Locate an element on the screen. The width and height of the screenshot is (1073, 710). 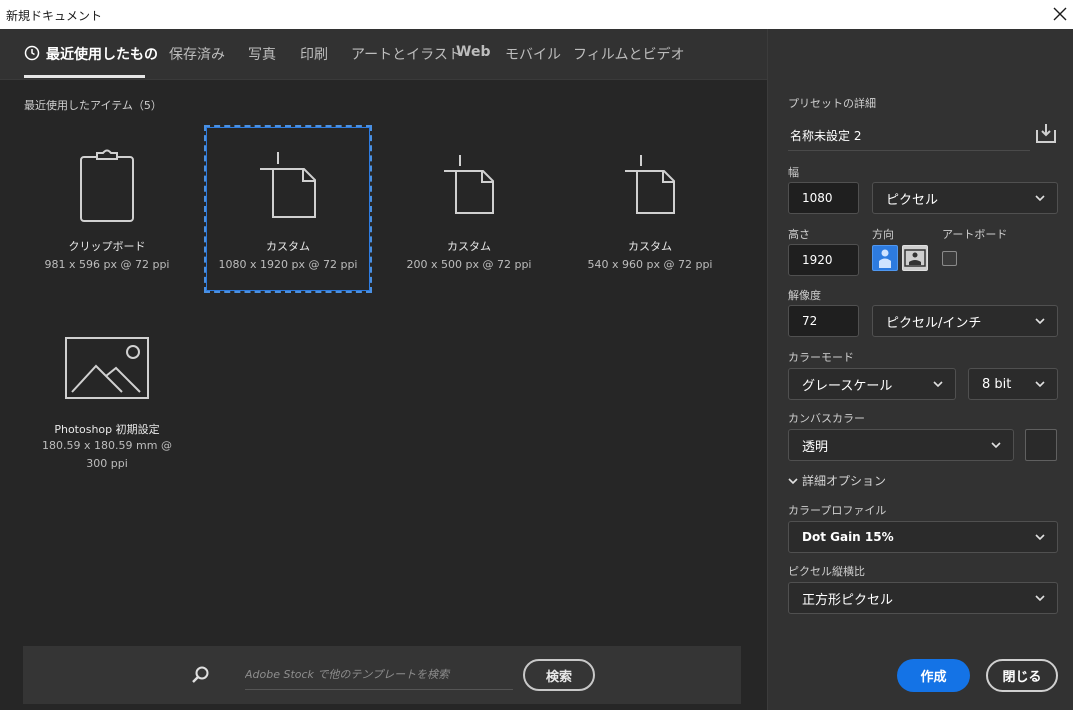
height-label: 高さ is located at coordinates (799, 234).